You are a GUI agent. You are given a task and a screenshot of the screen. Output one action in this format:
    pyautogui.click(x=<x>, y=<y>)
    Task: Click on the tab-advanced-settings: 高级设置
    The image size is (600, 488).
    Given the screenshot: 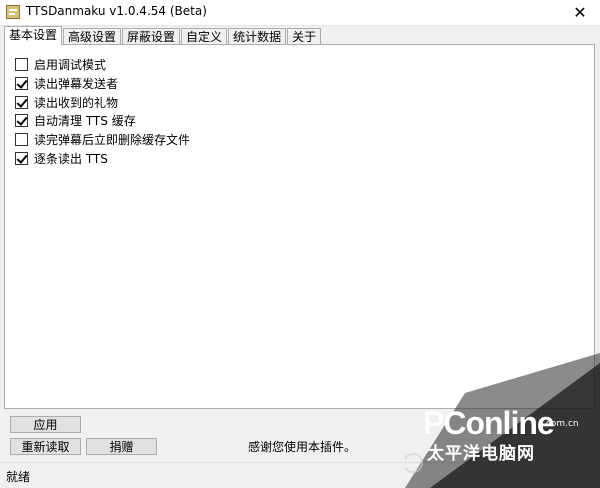 What is the action you would take?
    pyautogui.click(x=92, y=36)
    